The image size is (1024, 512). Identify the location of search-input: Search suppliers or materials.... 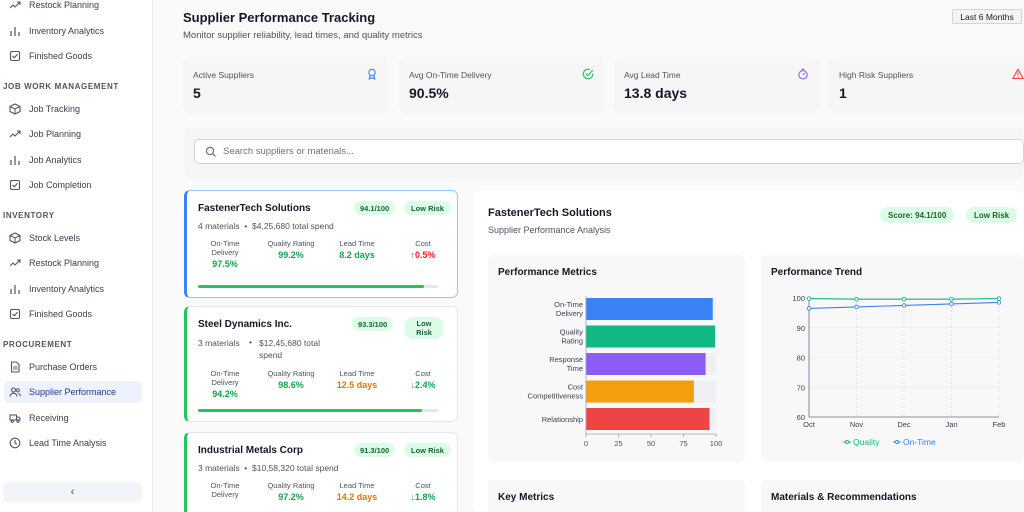
(609, 151).